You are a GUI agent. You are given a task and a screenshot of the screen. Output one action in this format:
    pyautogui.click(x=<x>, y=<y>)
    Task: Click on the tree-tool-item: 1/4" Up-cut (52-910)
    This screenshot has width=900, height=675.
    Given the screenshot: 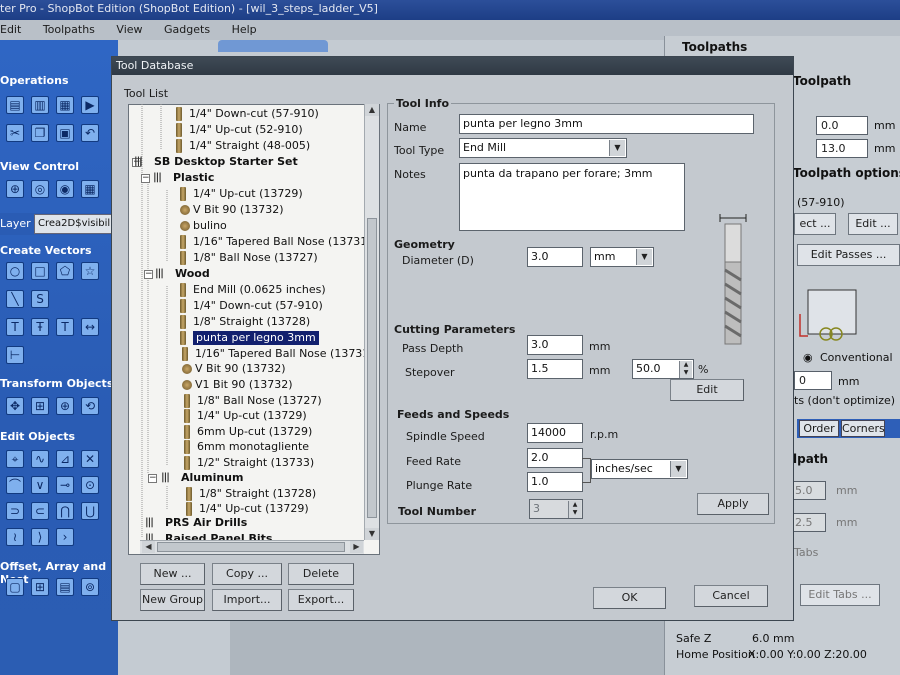 What is the action you would take?
    pyautogui.click(x=246, y=130)
    